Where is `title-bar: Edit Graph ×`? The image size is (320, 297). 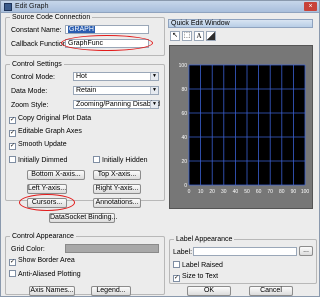
title-bar: Edit Graph × is located at coordinates (160, 7).